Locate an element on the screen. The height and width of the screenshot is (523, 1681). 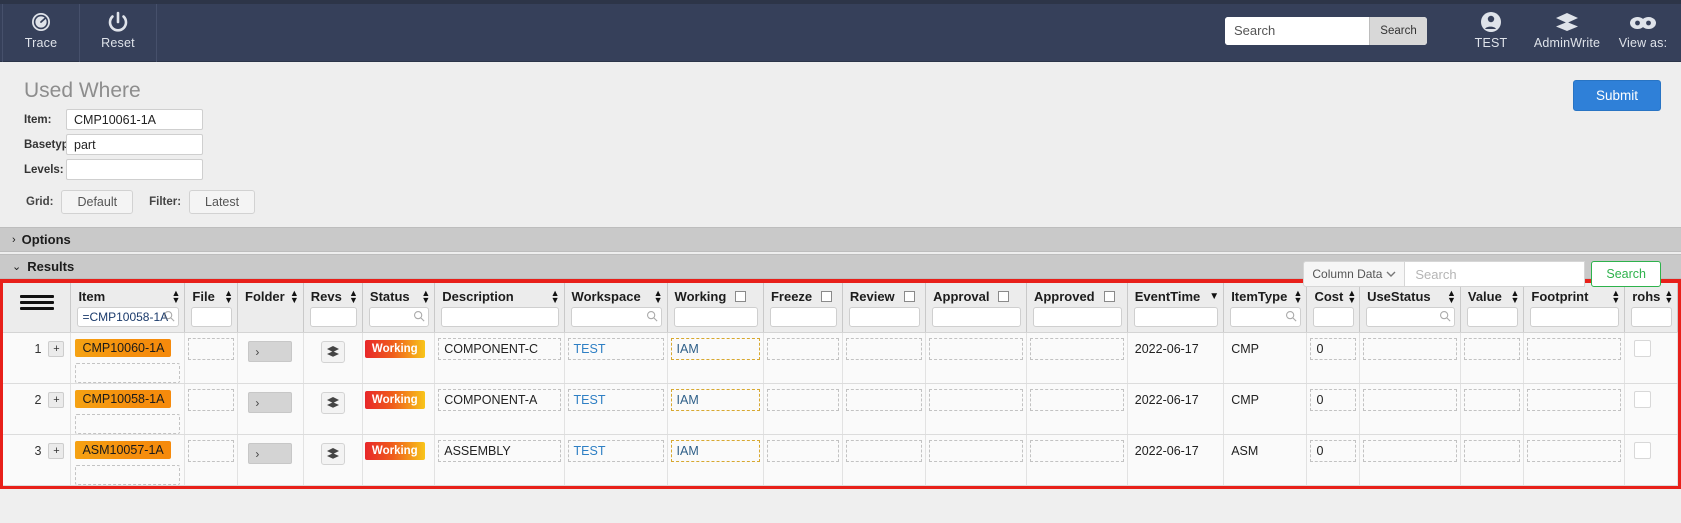
column-search-input is located at coordinates (1495, 274).